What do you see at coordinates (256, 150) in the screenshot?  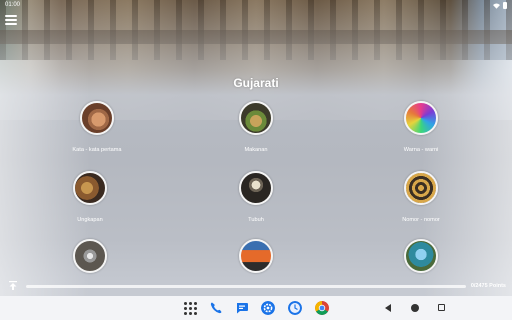 I see `category-label: Makanan` at bounding box center [256, 150].